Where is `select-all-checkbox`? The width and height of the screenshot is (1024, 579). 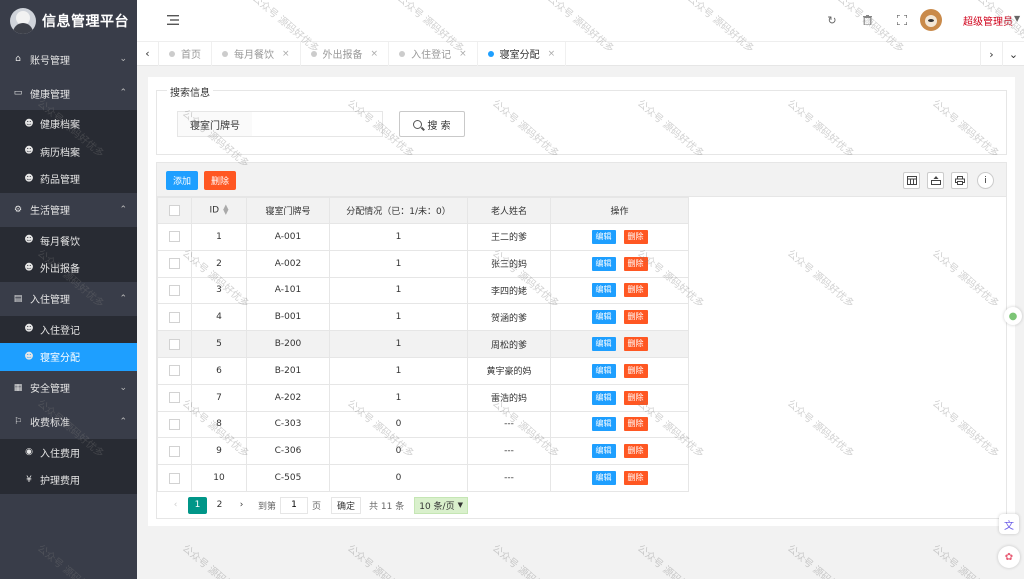
select-all-checkbox is located at coordinates (174, 210).